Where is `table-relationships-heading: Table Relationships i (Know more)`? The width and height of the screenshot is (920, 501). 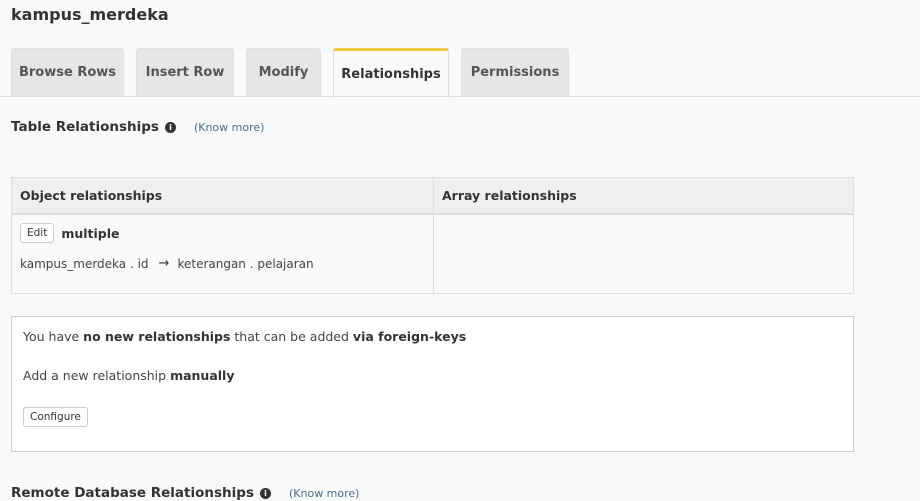
table-relationships-heading: Table Relationships i (Know more) is located at coordinates (137, 127).